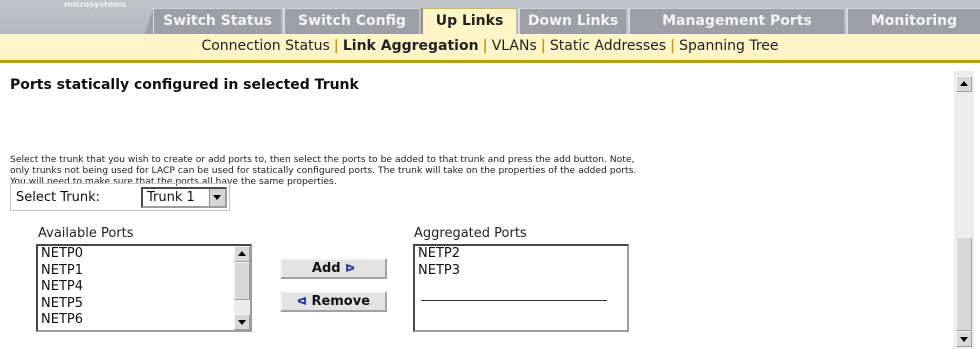 This screenshot has height=349, width=980. Describe the element at coordinates (350, 268) in the screenshot. I see `arrow-right-icon: ᐅ` at that location.